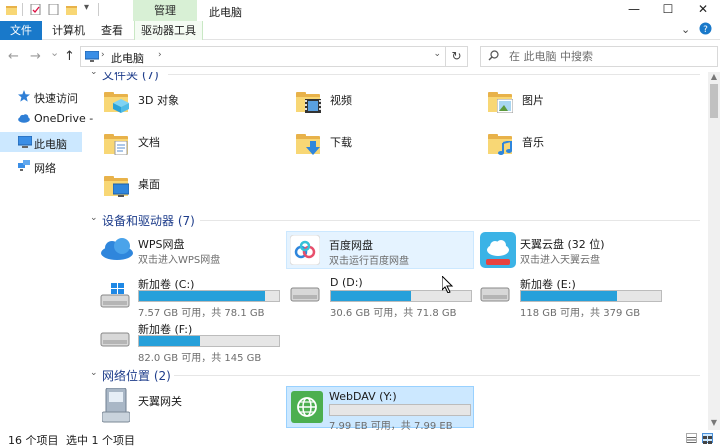  Describe the element at coordinates (136, 376) in the screenshot. I see `group-title: 网络位置 (2)` at that location.